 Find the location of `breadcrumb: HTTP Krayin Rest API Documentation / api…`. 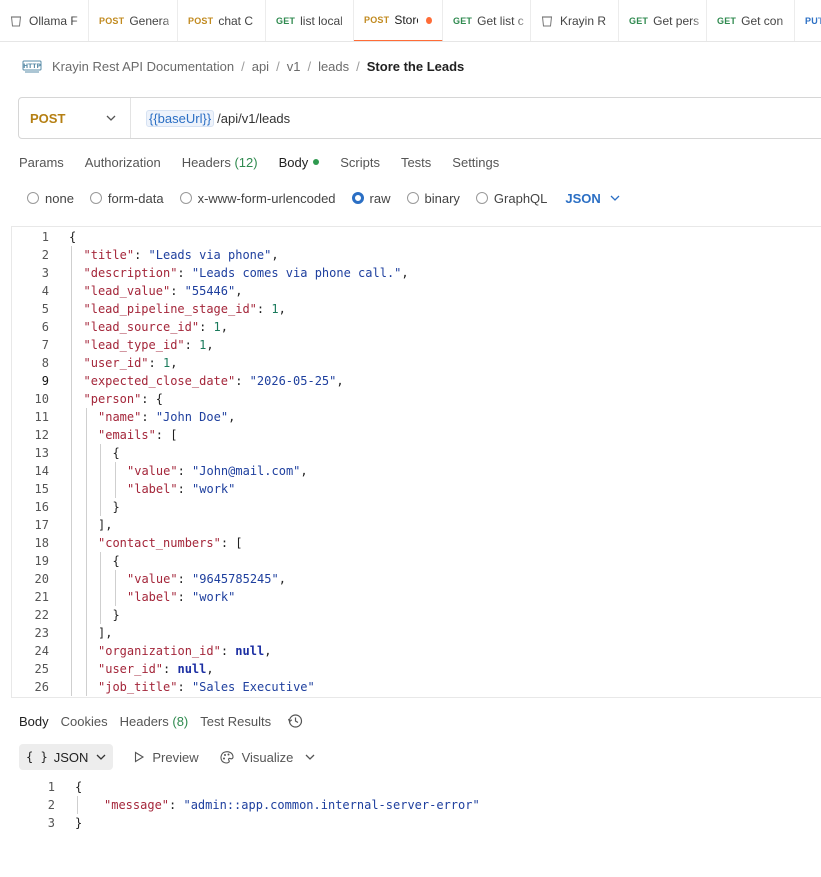

breadcrumb: HTTP Krayin Rest API Documentation / api… is located at coordinates (243, 66).